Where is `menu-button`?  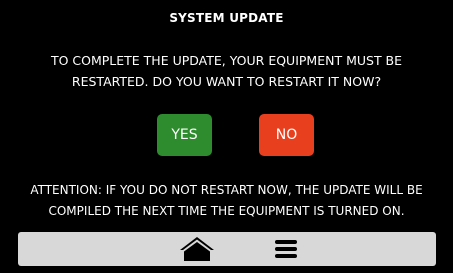 menu-button is located at coordinates (286, 249).